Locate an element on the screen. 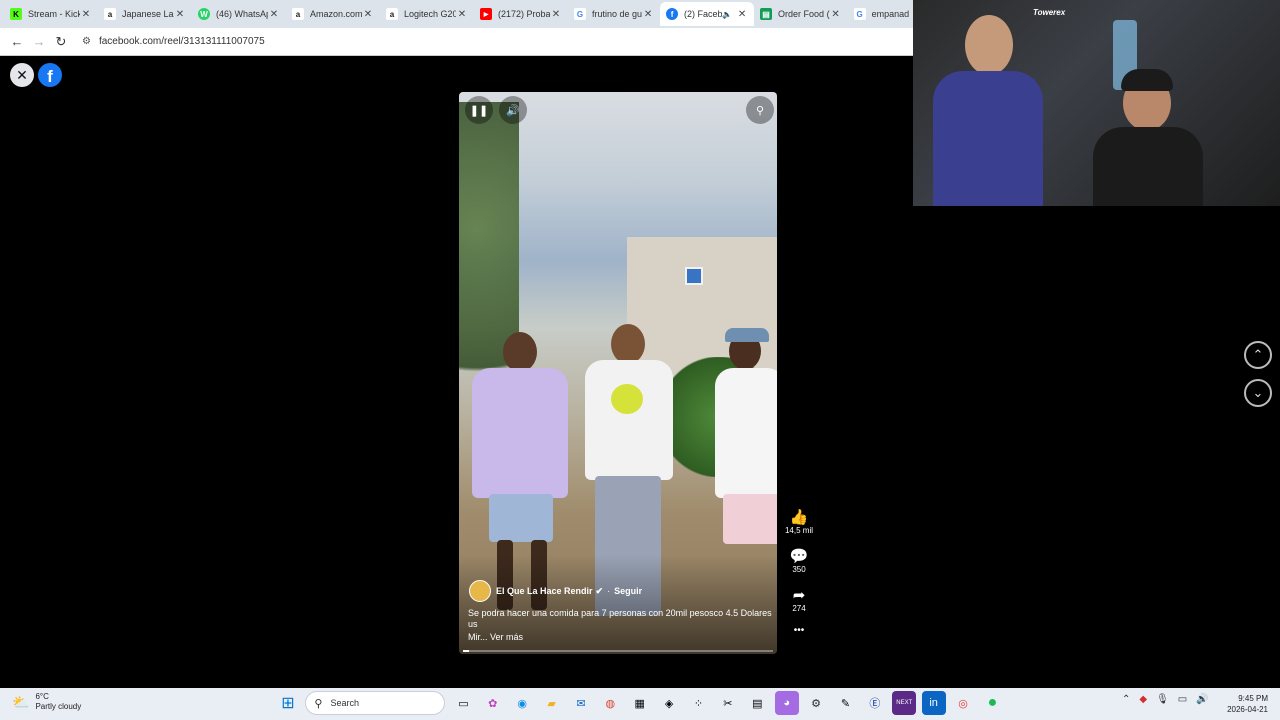 The width and height of the screenshot is (1280, 720). clock: 9:45 PM 2026-04-21 is located at coordinates (1247, 704).